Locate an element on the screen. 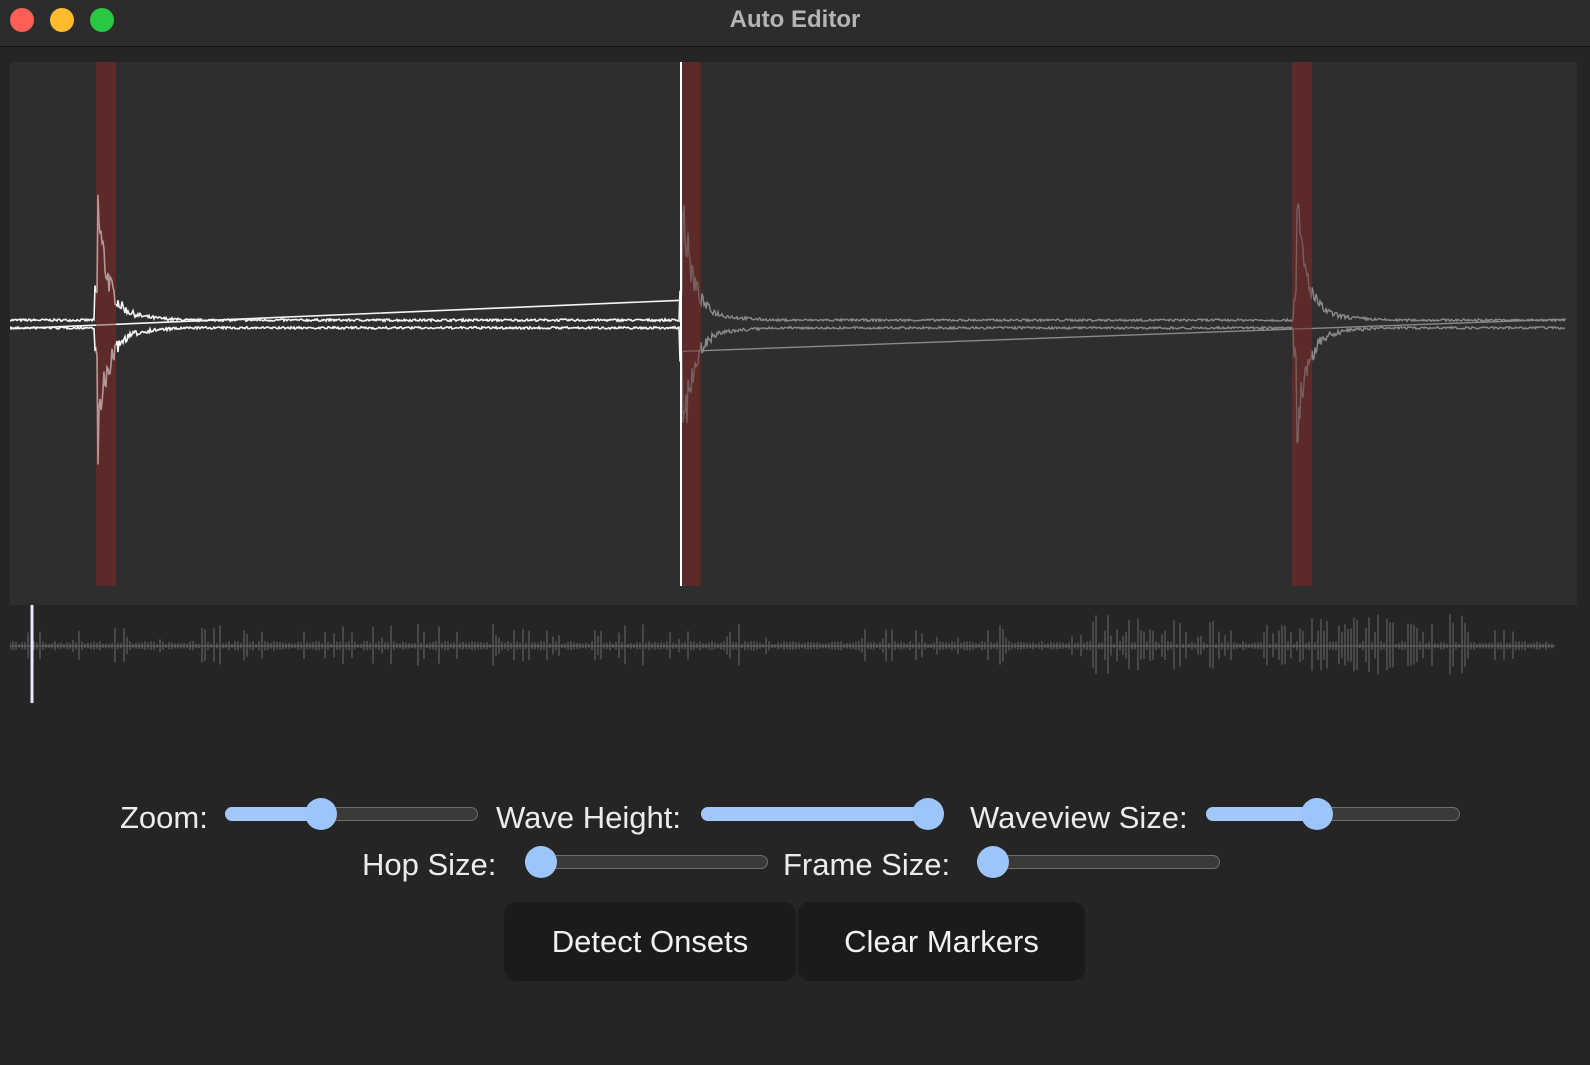  frame-size-slider is located at coordinates (1098, 862).